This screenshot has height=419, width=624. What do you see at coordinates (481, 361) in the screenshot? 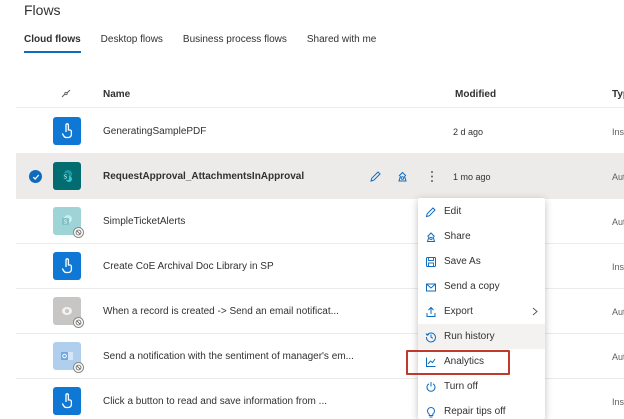
I see `menu-item-analytics: Analytics` at bounding box center [481, 361].